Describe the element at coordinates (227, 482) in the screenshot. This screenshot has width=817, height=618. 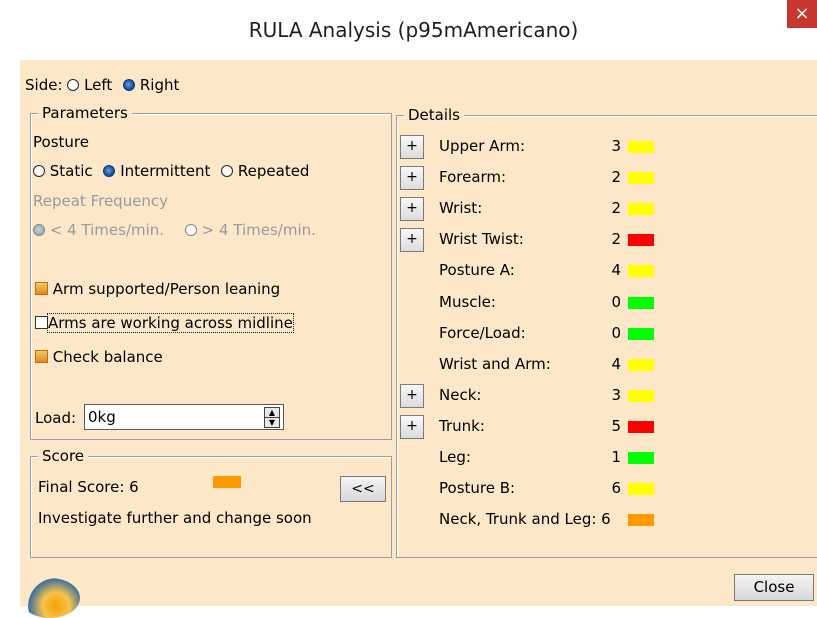
I see `final-score-swatch` at that location.